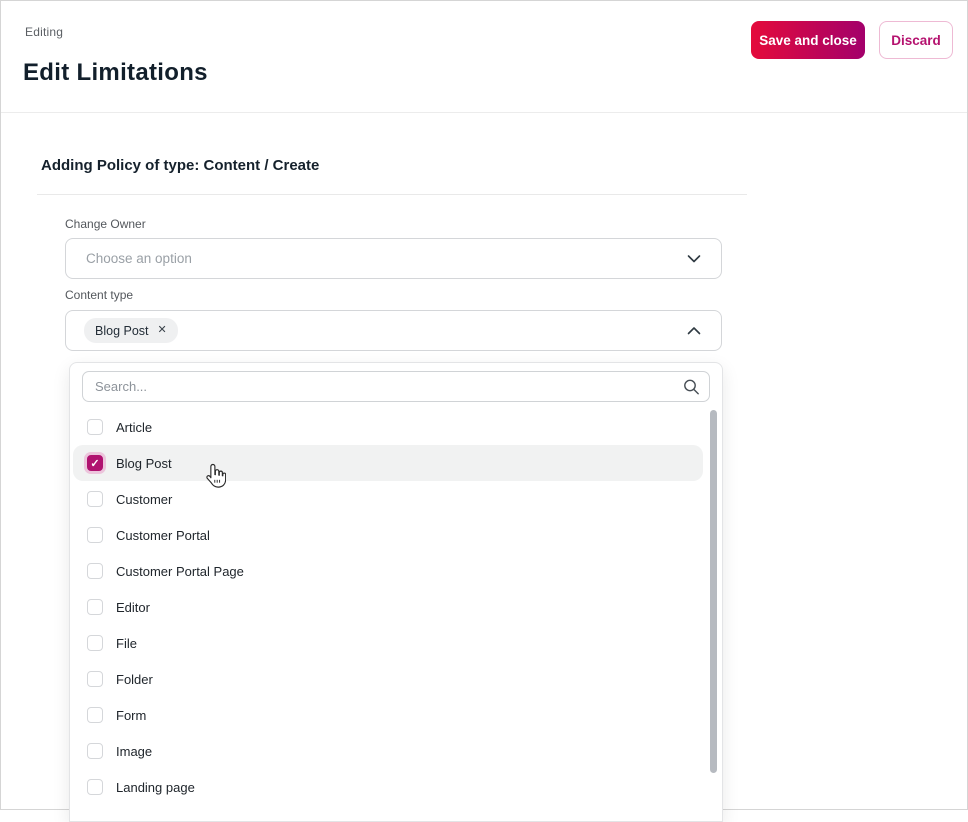 This screenshot has width=968, height=822. I want to click on save-and-close-button: Save and close, so click(808, 40).